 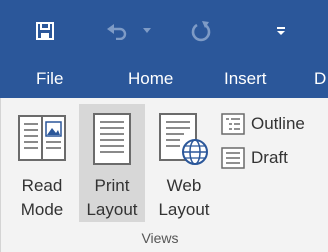 I want to click on web-layout-label-line1: Web, so click(x=184, y=185).